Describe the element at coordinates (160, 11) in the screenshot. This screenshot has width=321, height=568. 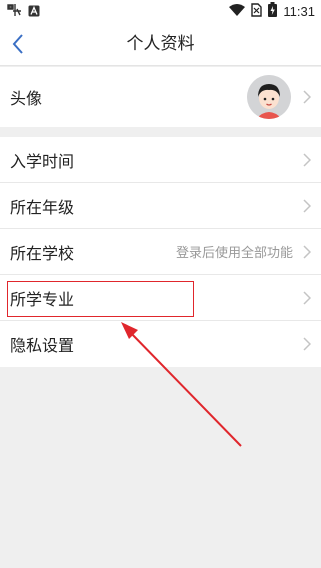
I see `status-bar: 11:31` at that location.